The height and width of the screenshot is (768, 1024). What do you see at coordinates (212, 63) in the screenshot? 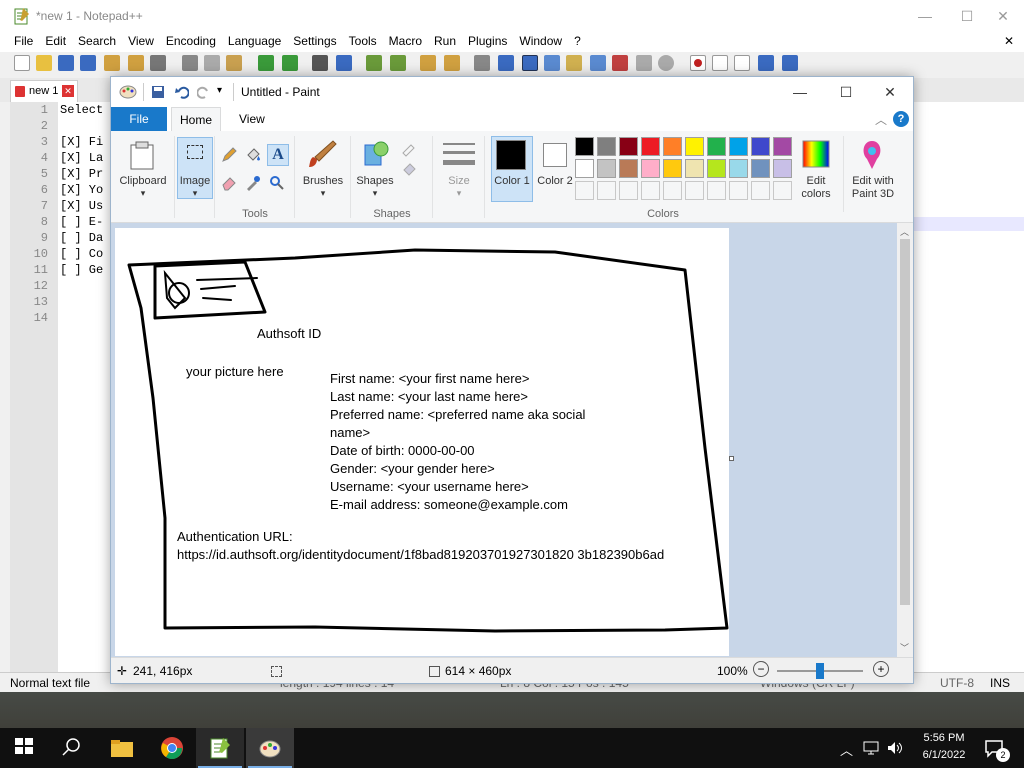
I see `copy-icon` at bounding box center [212, 63].